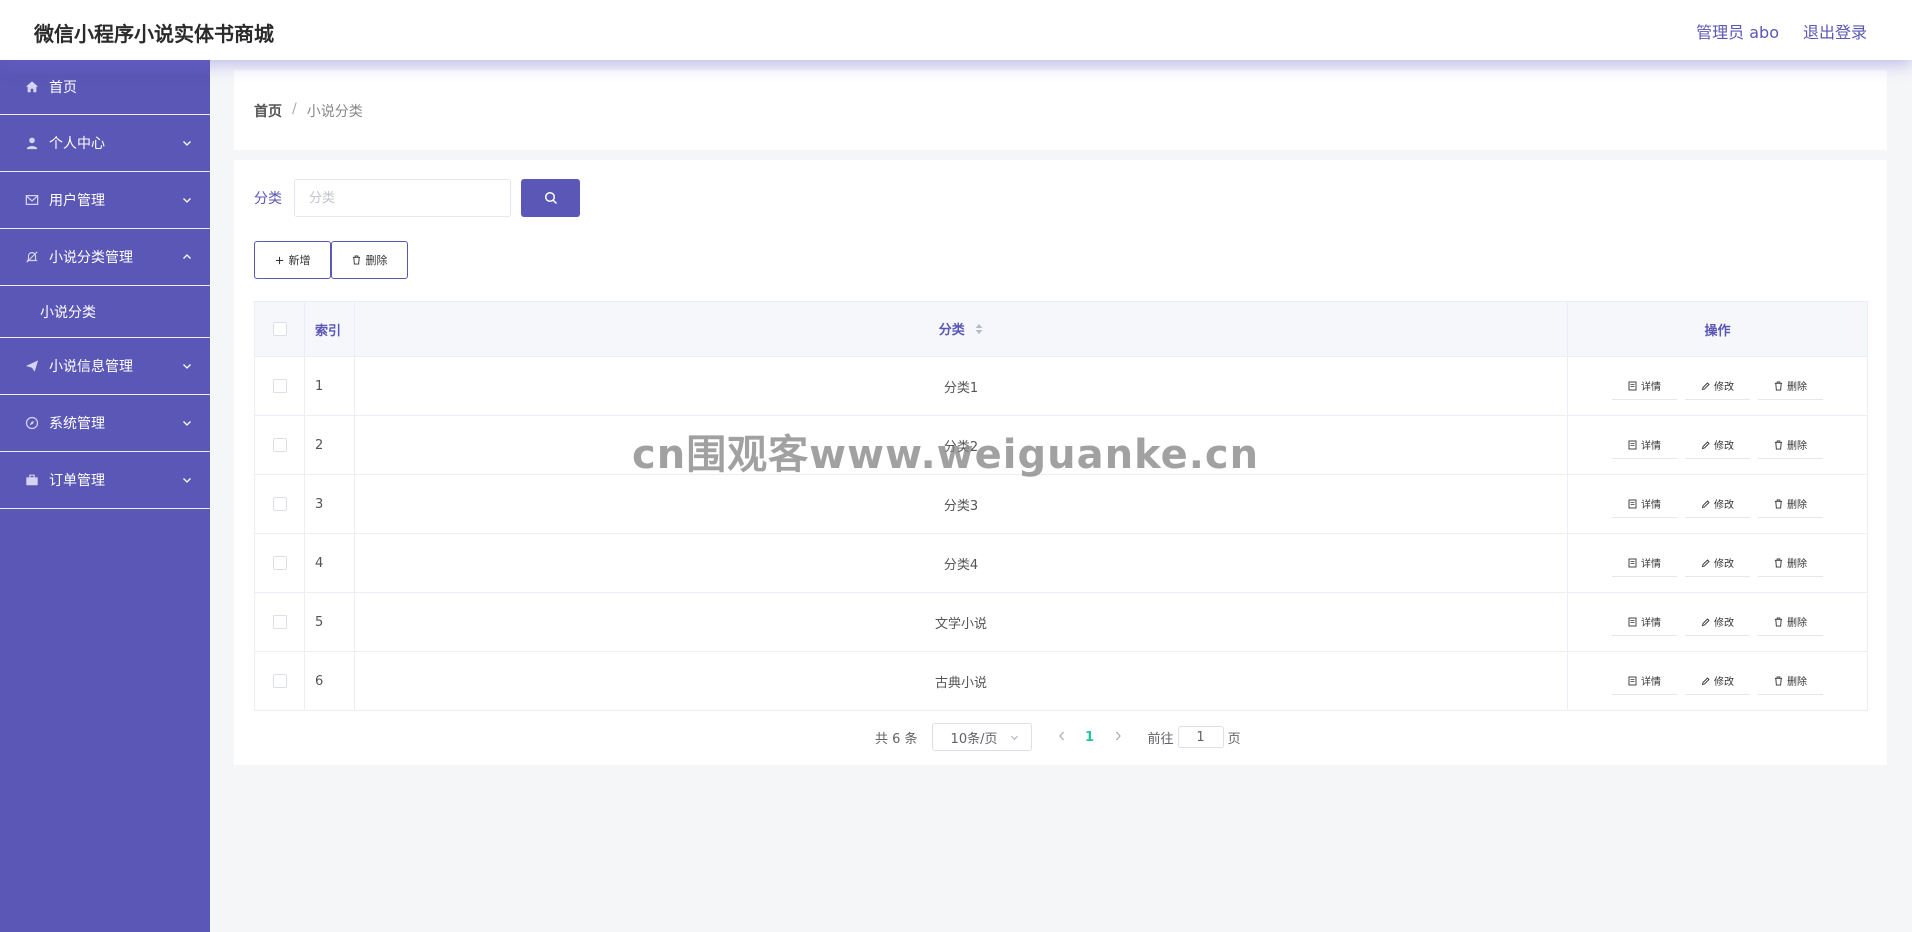 Image resolution: width=1912 pixels, height=932 pixels. What do you see at coordinates (550, 198) in the screenshot?
I see `search-button` at bounding box center [550, 198].